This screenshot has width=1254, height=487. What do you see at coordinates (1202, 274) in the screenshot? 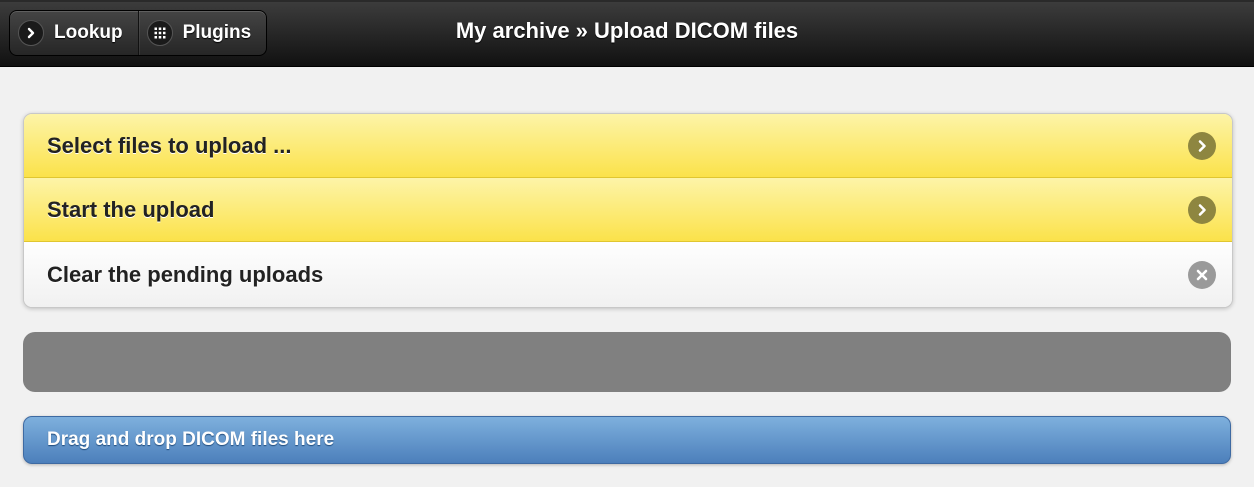
I see `close-icon` at bounding box center [1202, 274].